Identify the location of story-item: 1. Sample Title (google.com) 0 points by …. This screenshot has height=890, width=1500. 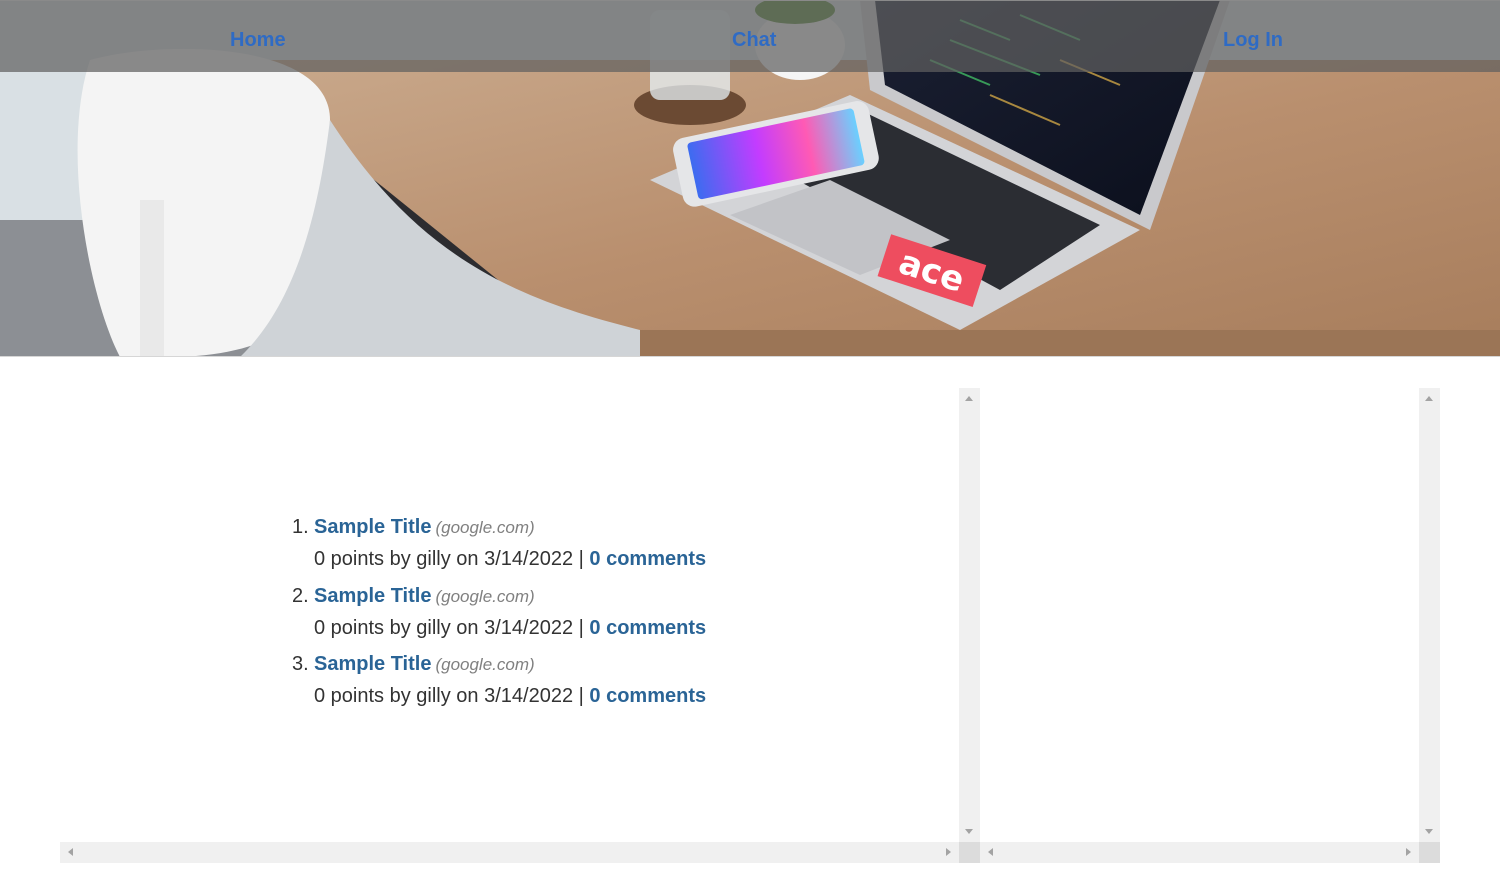
(592, 546).